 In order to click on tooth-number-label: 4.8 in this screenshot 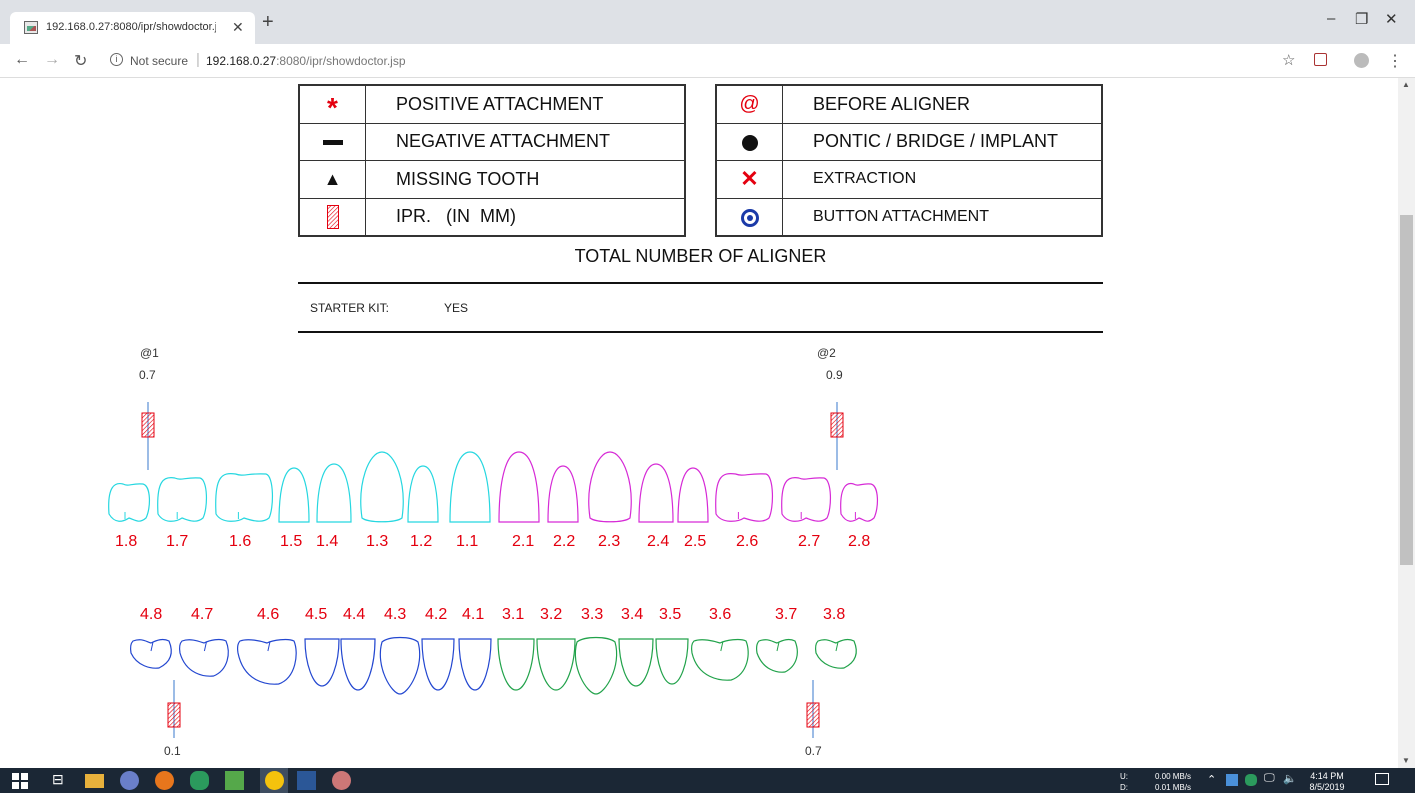, I will do `click(151, 614)`.